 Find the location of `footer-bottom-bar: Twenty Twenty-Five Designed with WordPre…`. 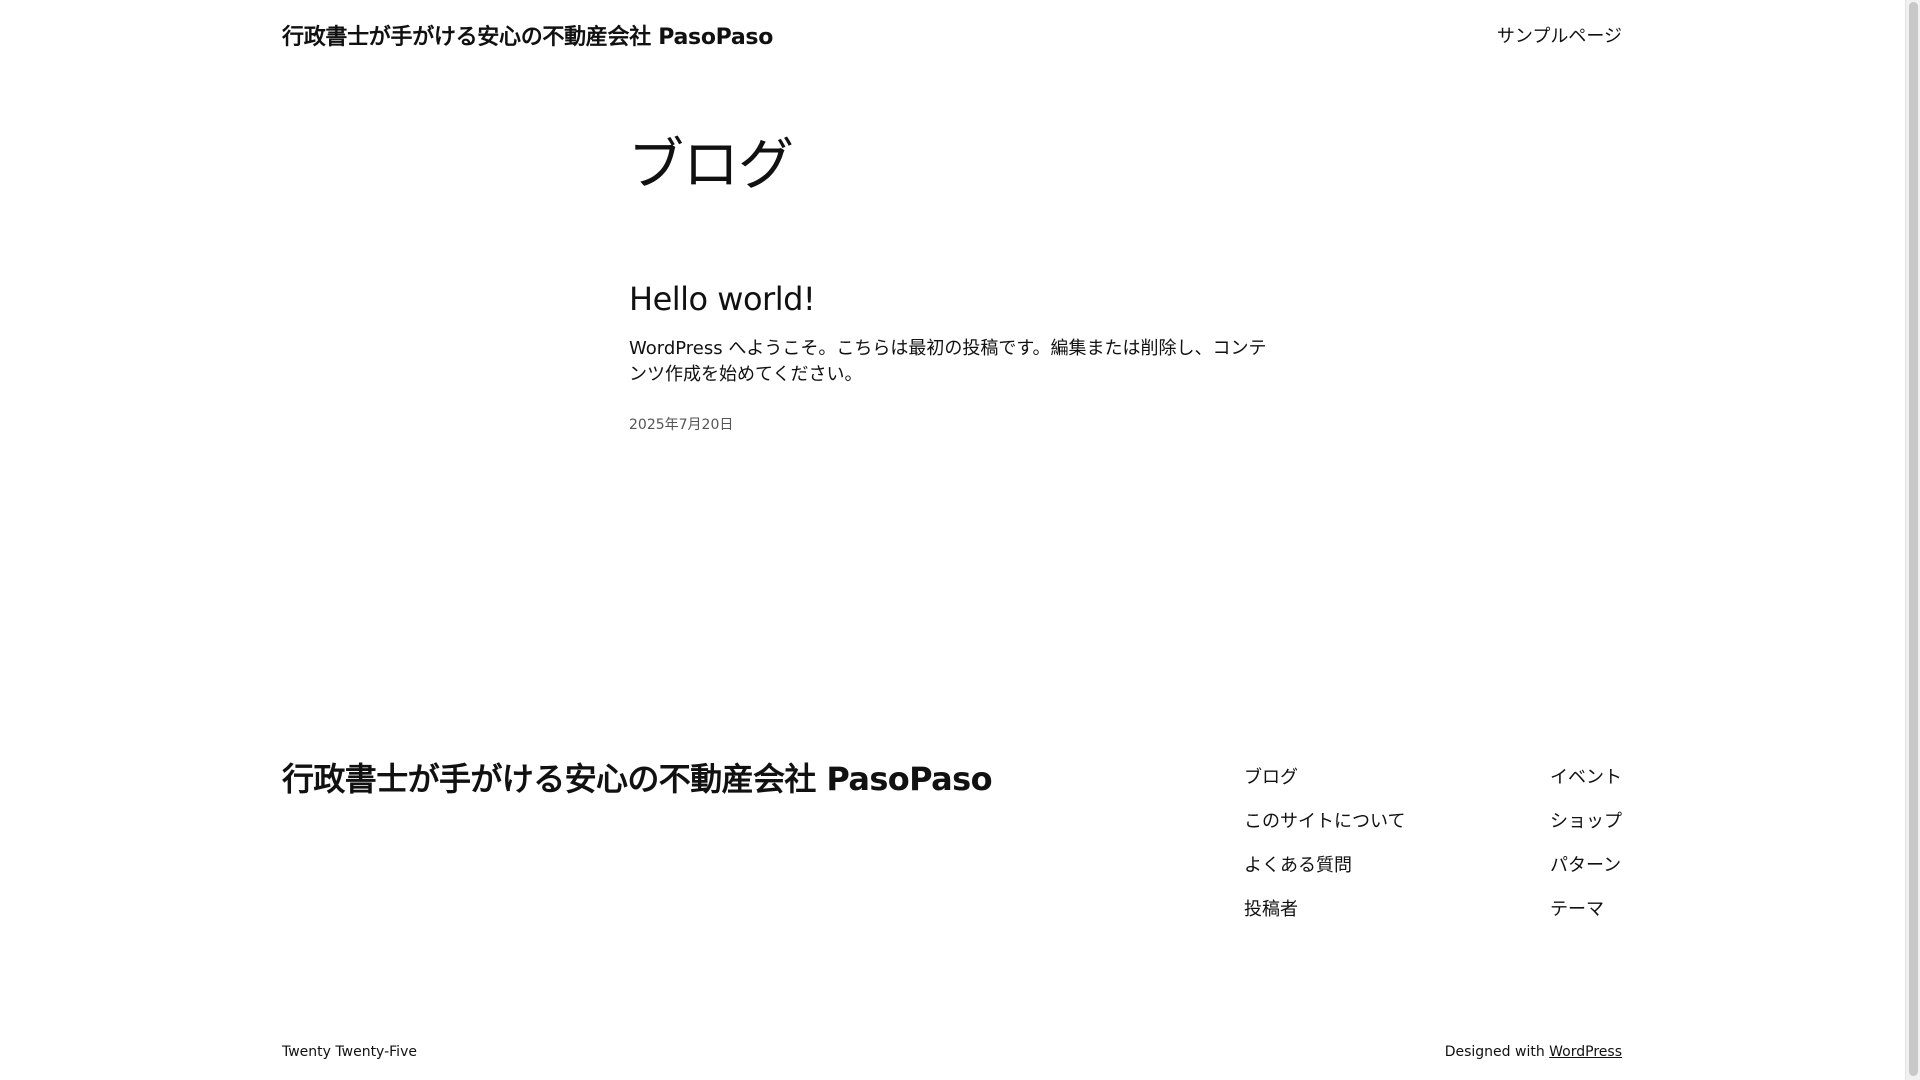

footer-bottom-bar: Twenty Twenty-Five Designed with WordPre… is located at coordinates (952, 1052).